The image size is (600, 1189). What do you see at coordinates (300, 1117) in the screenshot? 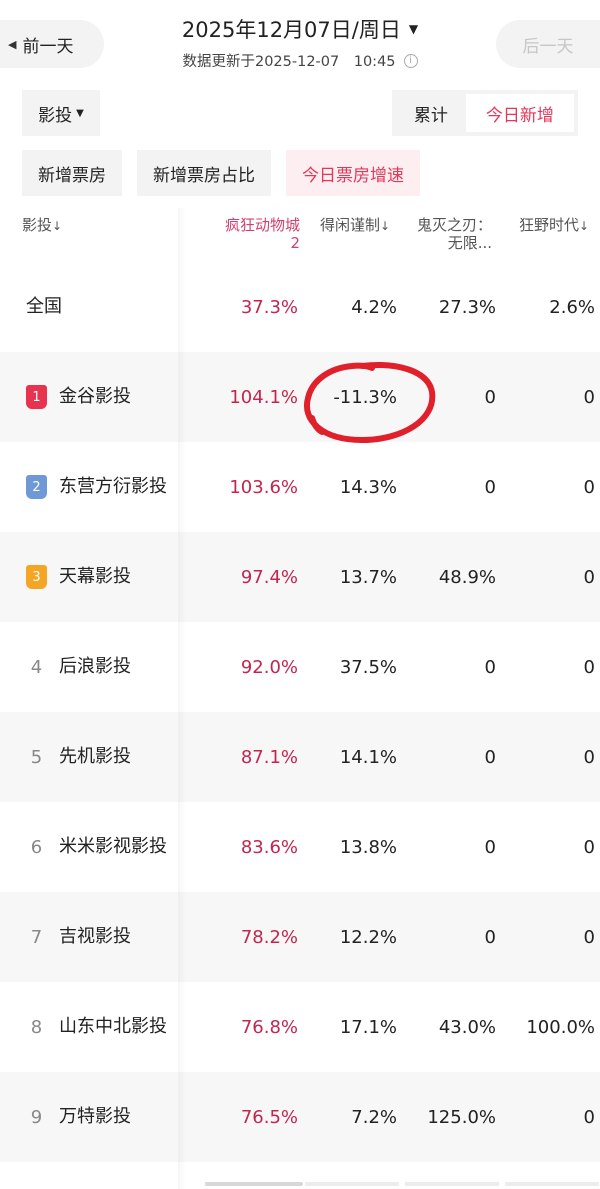
I see `table-row: 9 万特影投 76.5% 7.2% 125.0% 0` at bounding box center [300, 1117].